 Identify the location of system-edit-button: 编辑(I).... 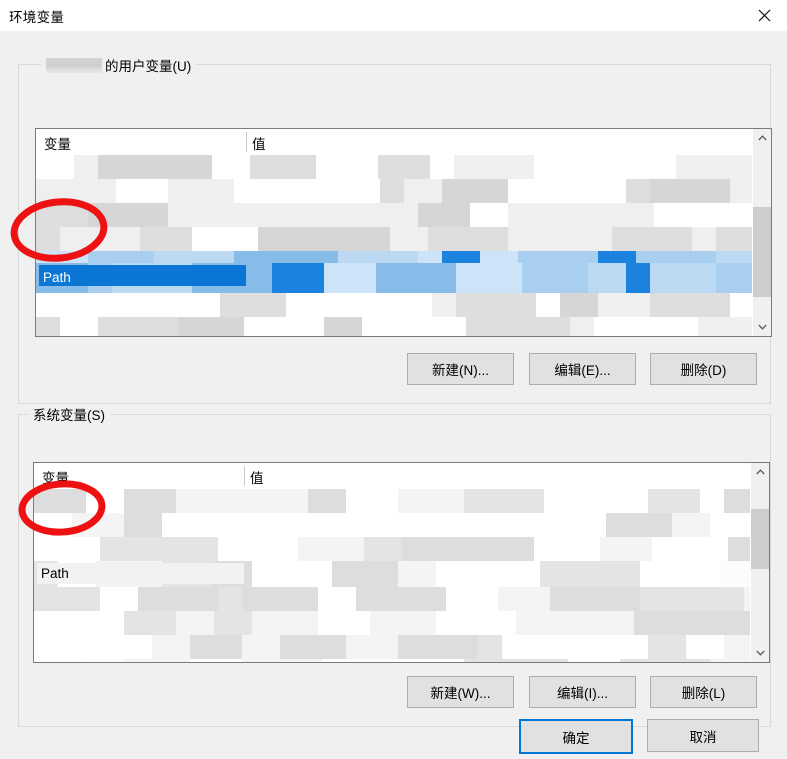
(582, 692).